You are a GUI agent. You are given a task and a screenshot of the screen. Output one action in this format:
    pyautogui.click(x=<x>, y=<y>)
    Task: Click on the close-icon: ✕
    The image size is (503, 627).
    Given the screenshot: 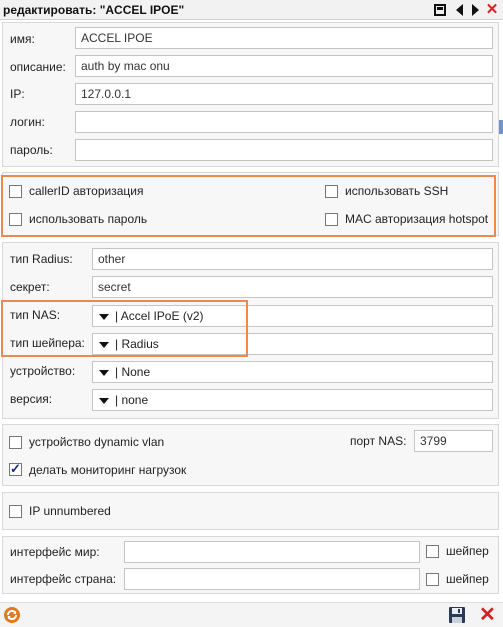 What is the action you would take?
    pyautogui.click(x=492, y=9)
    